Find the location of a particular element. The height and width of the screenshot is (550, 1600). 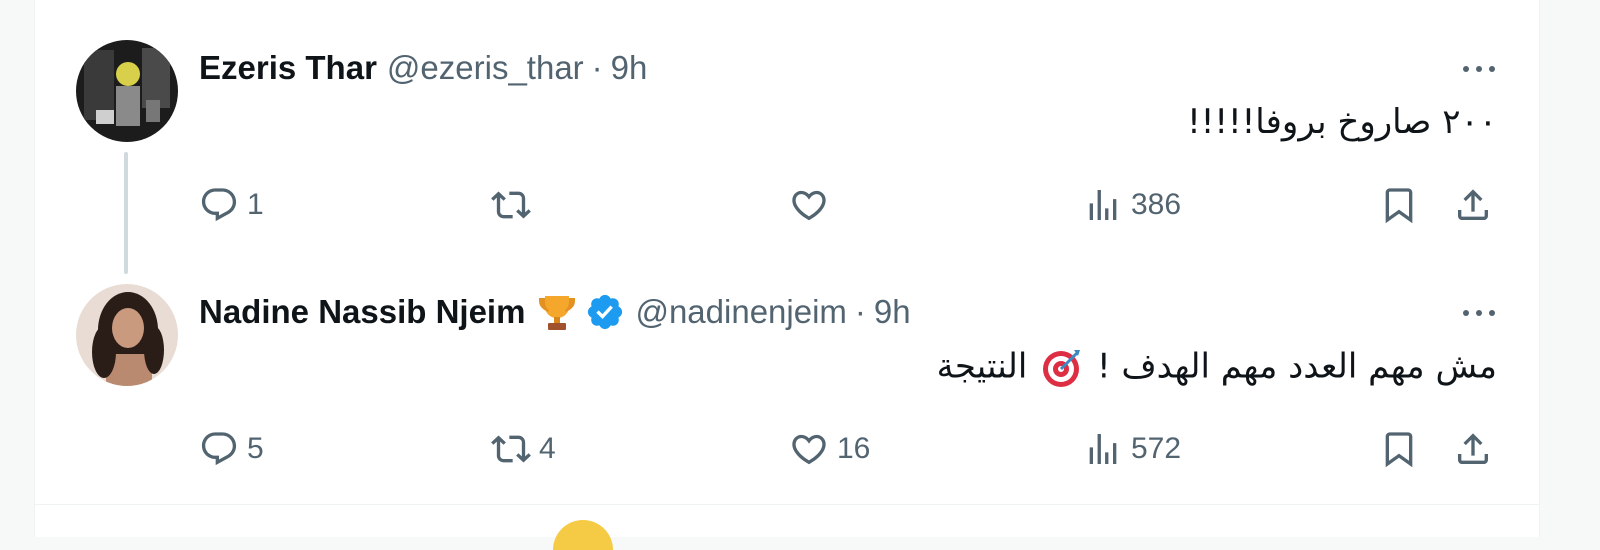

retweet-button is located at coordinates (515, 205).